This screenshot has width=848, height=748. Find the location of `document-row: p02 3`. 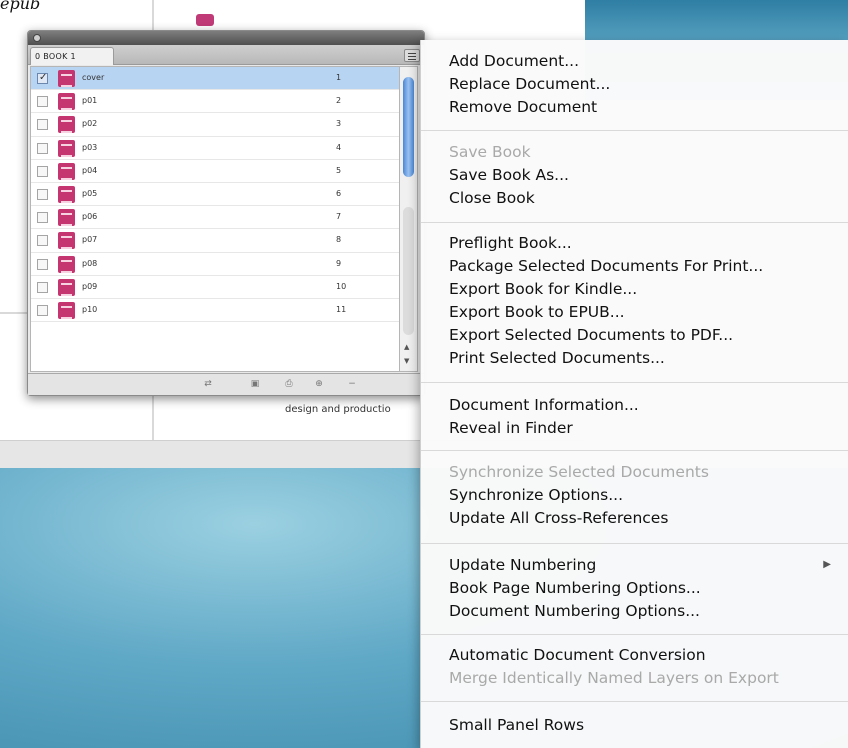

document-row: p02 3 is located at coordinates (215, 125).